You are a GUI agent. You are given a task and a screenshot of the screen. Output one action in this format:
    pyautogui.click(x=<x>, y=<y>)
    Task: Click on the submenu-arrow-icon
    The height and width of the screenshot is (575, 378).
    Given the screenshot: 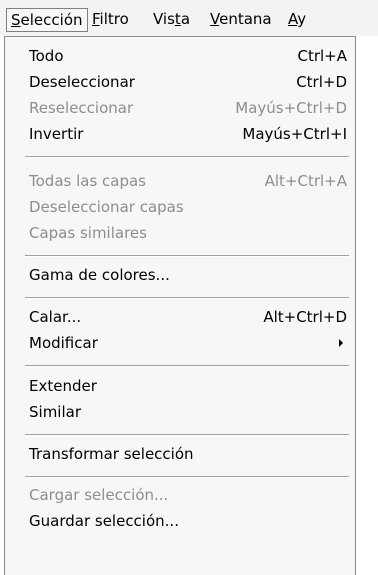 What is the action you would take?
    pyautogui.click(x=341, y=343)
    